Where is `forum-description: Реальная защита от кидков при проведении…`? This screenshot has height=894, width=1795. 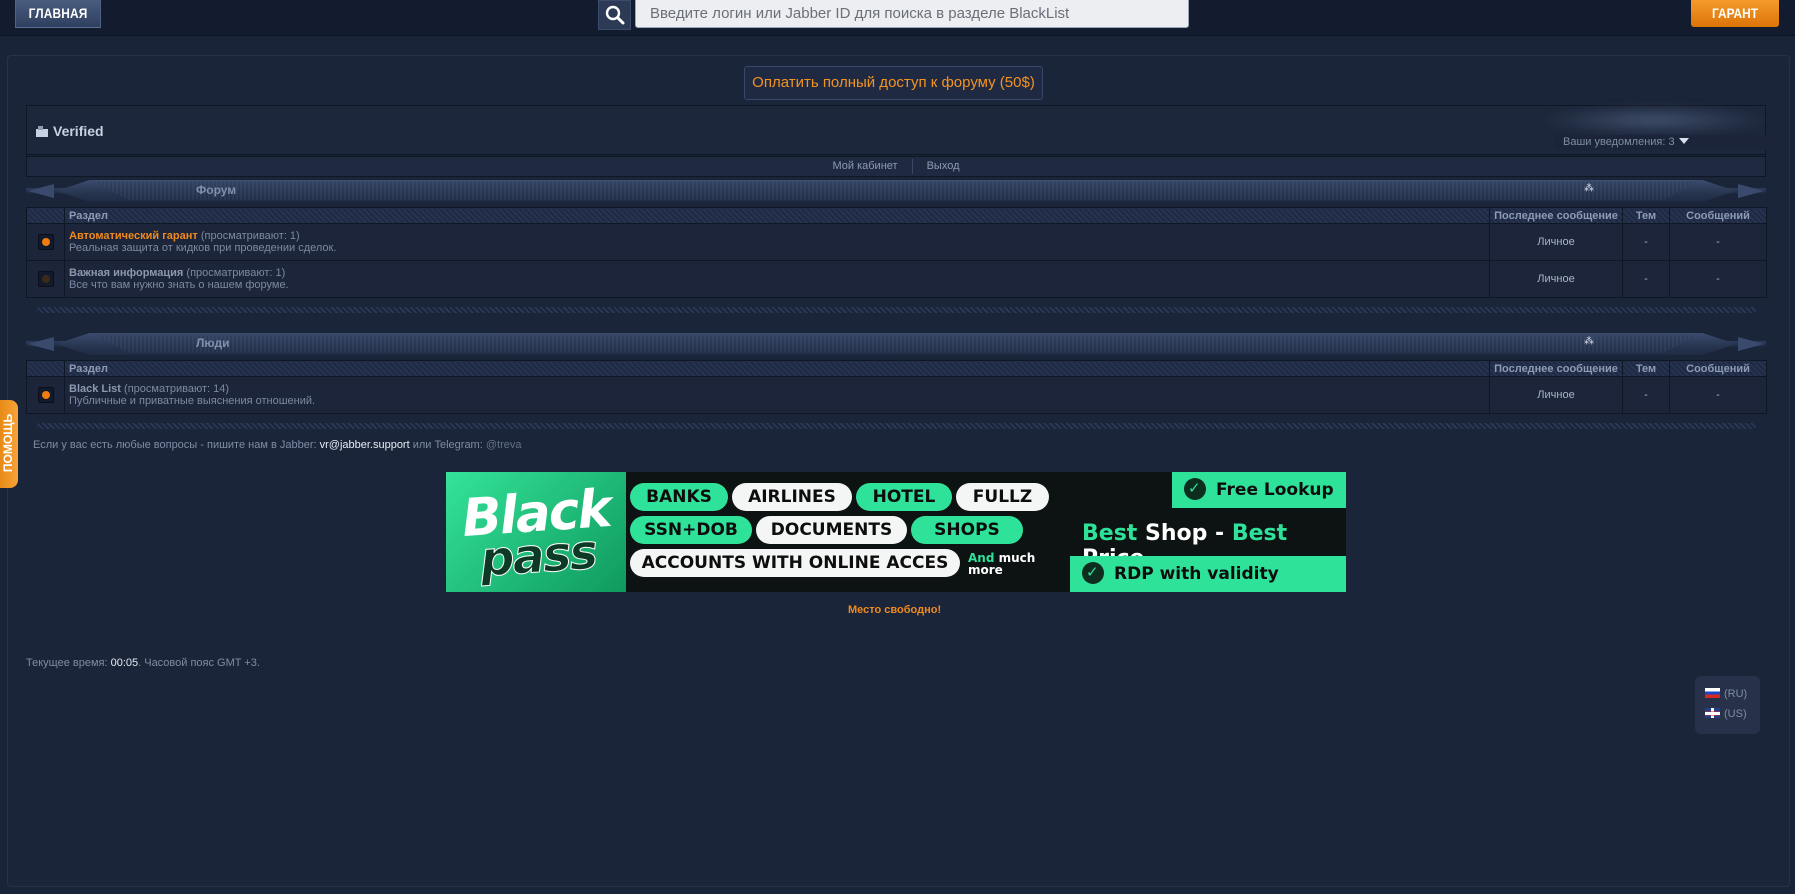 forum-description: Реальная защита от кидков при проведении… is located at coordinates (203, 248).